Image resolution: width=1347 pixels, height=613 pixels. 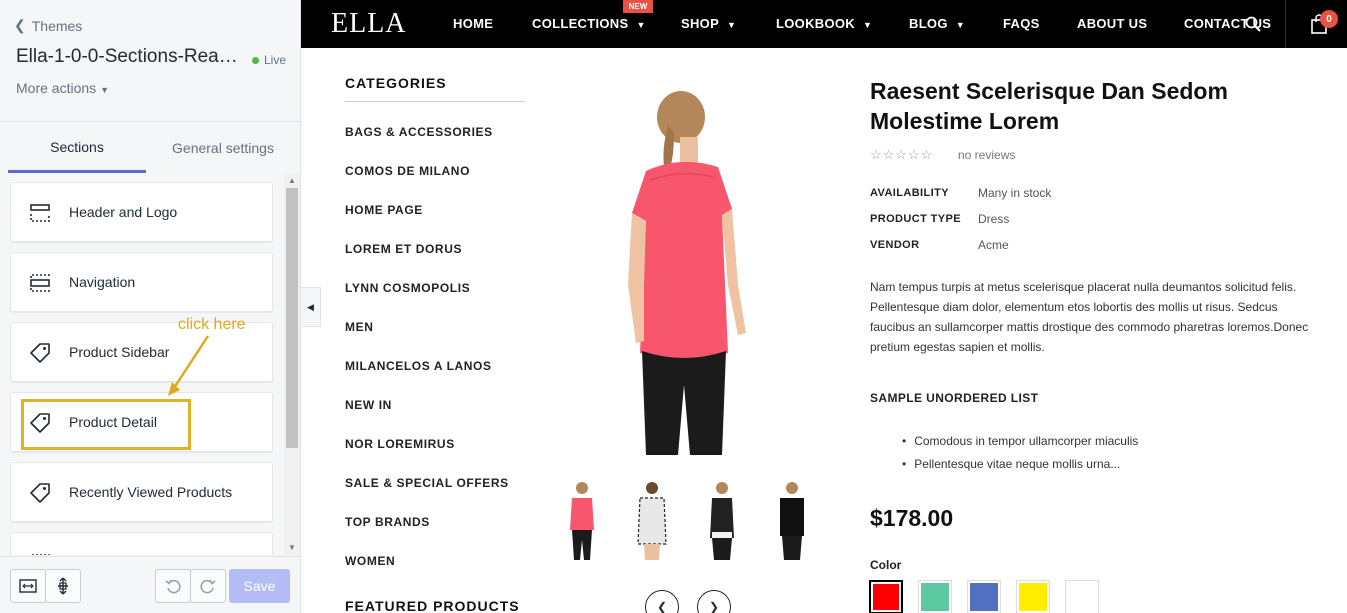 I want to click on tab-general-settings: General settings, so click(x=223, y=148).